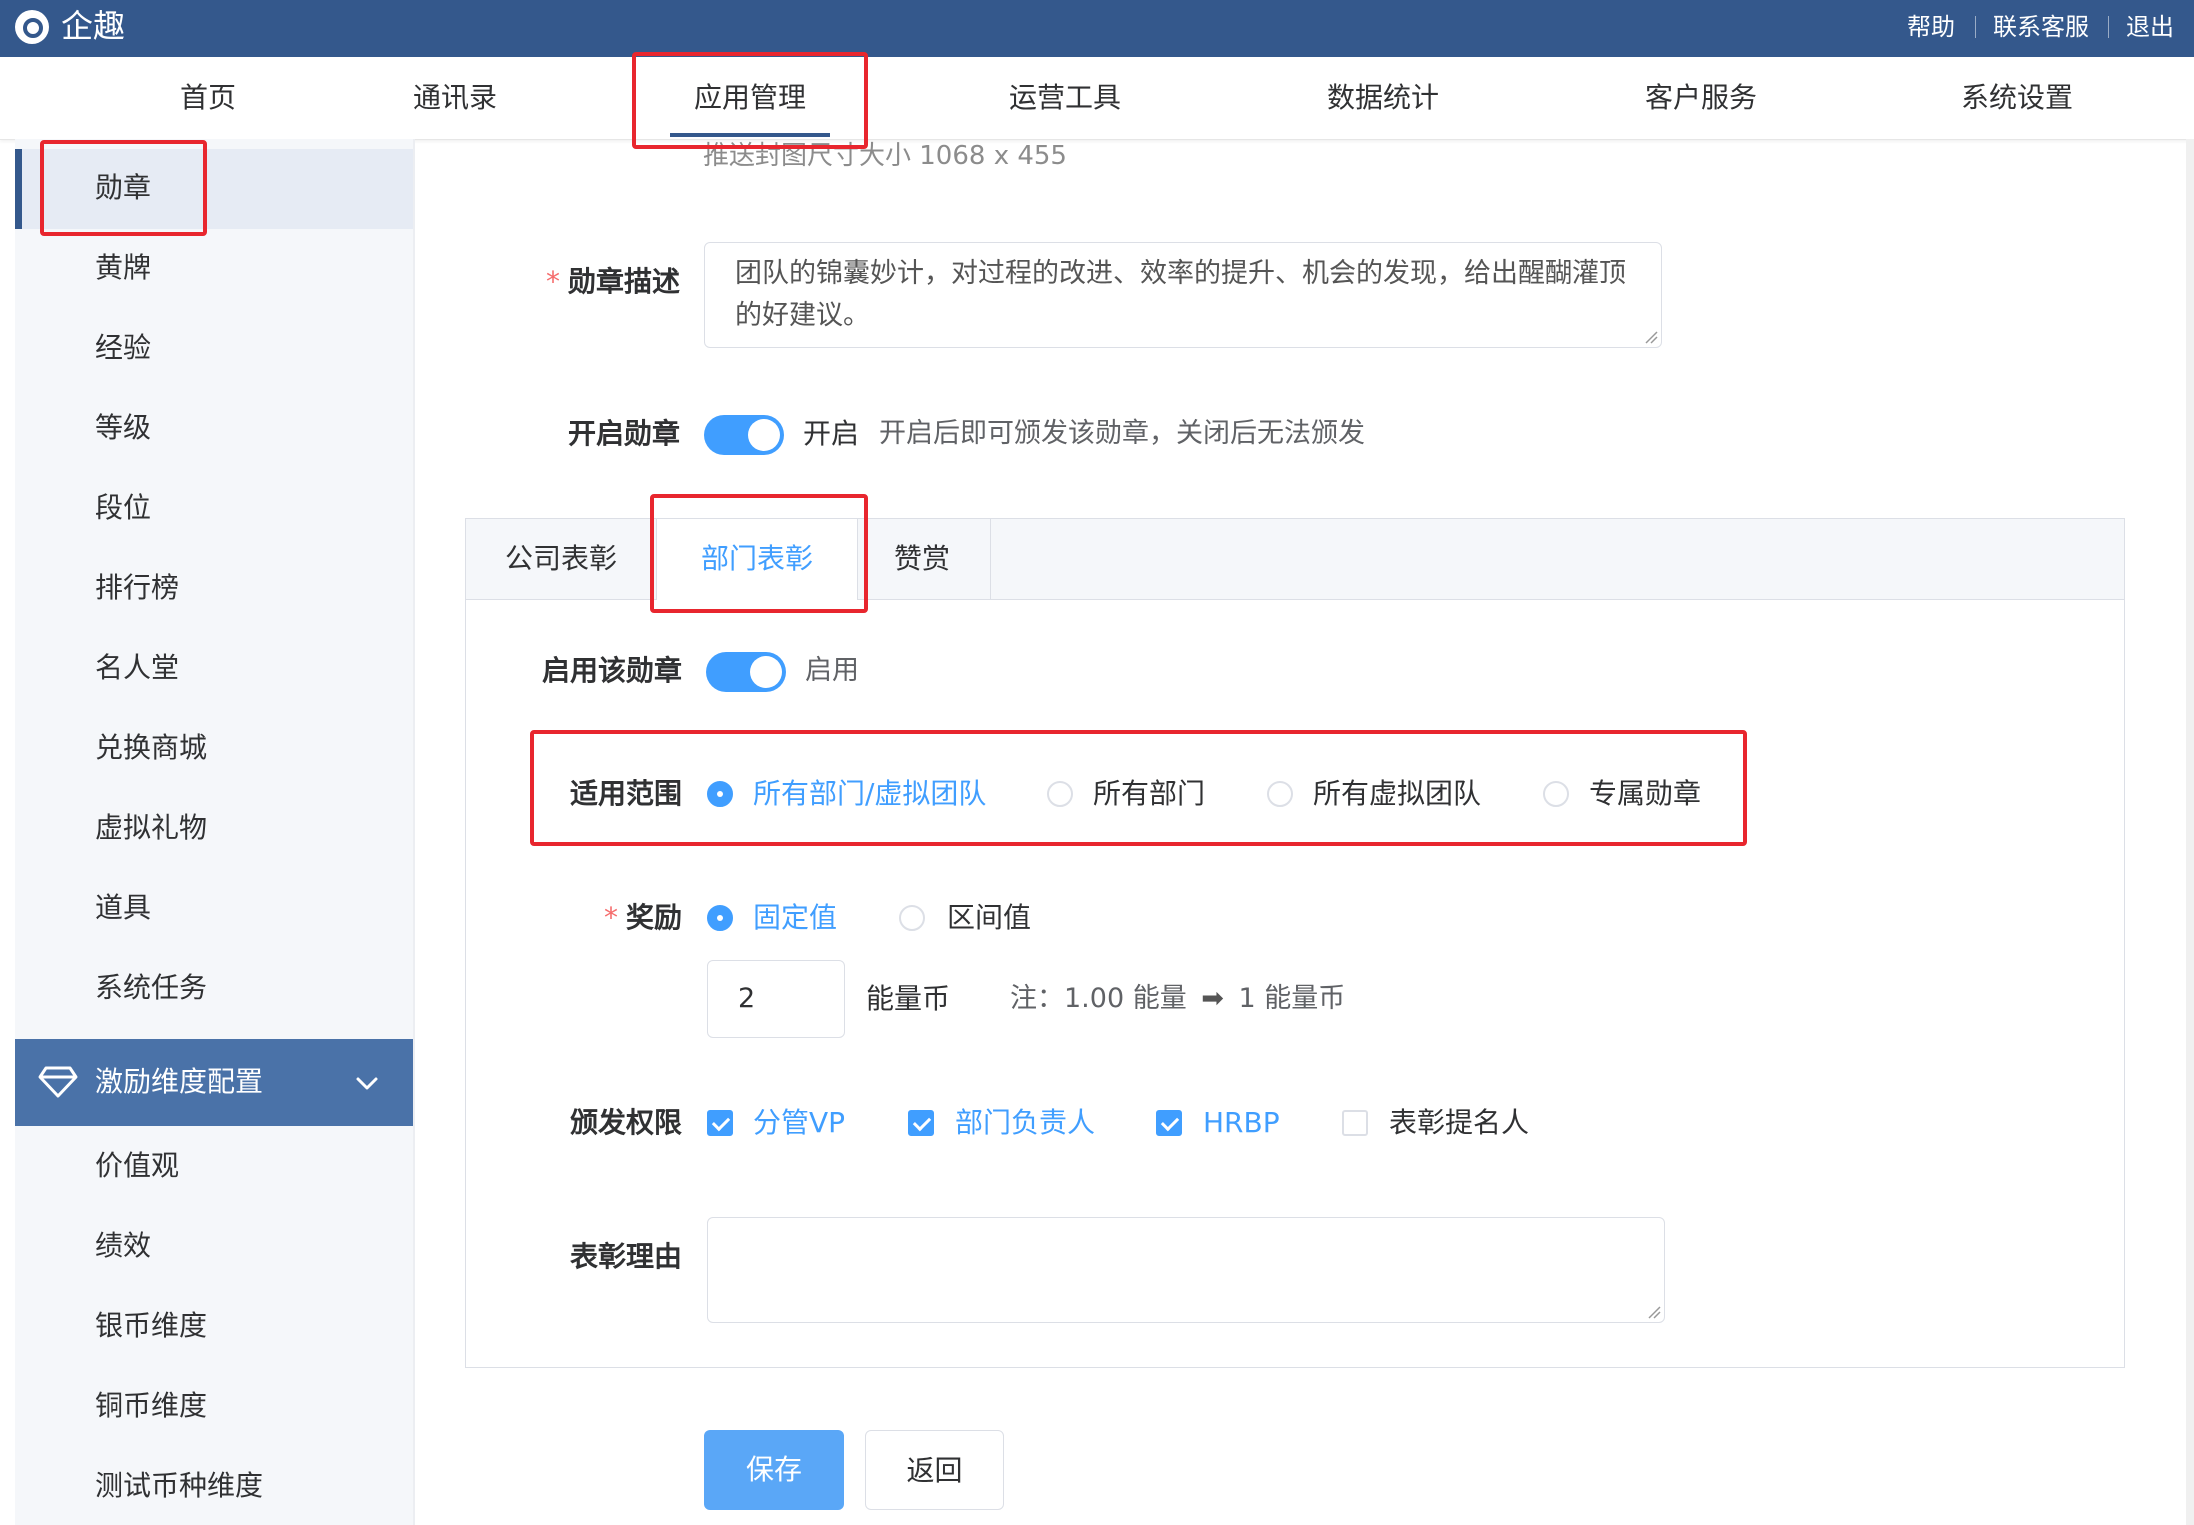  I want to click on logout-link: 退出, so click(2150, 27).